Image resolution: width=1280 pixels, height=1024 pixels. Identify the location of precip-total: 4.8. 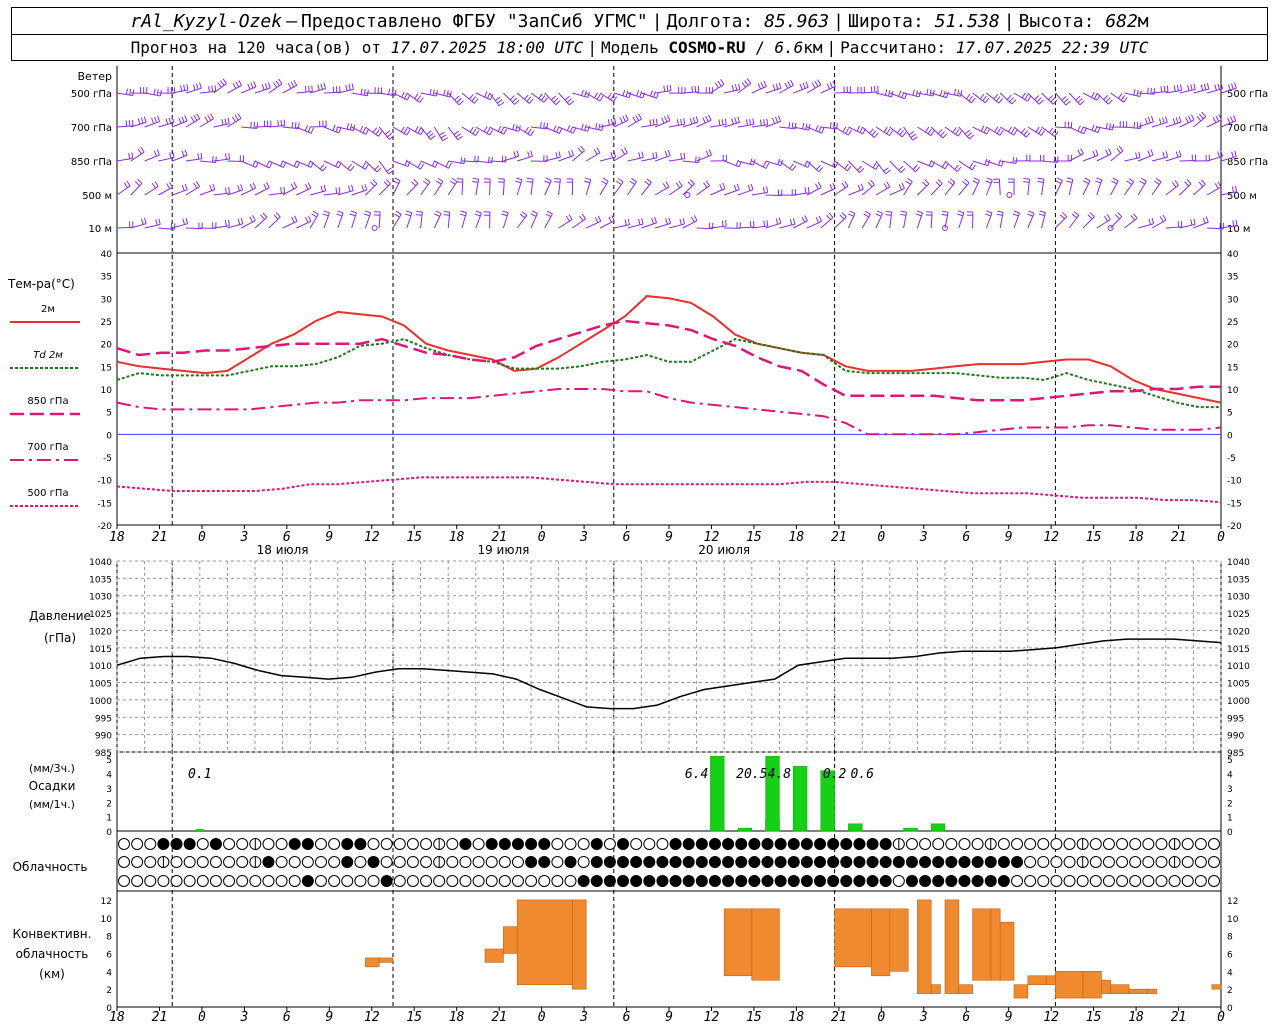
(780, 774).